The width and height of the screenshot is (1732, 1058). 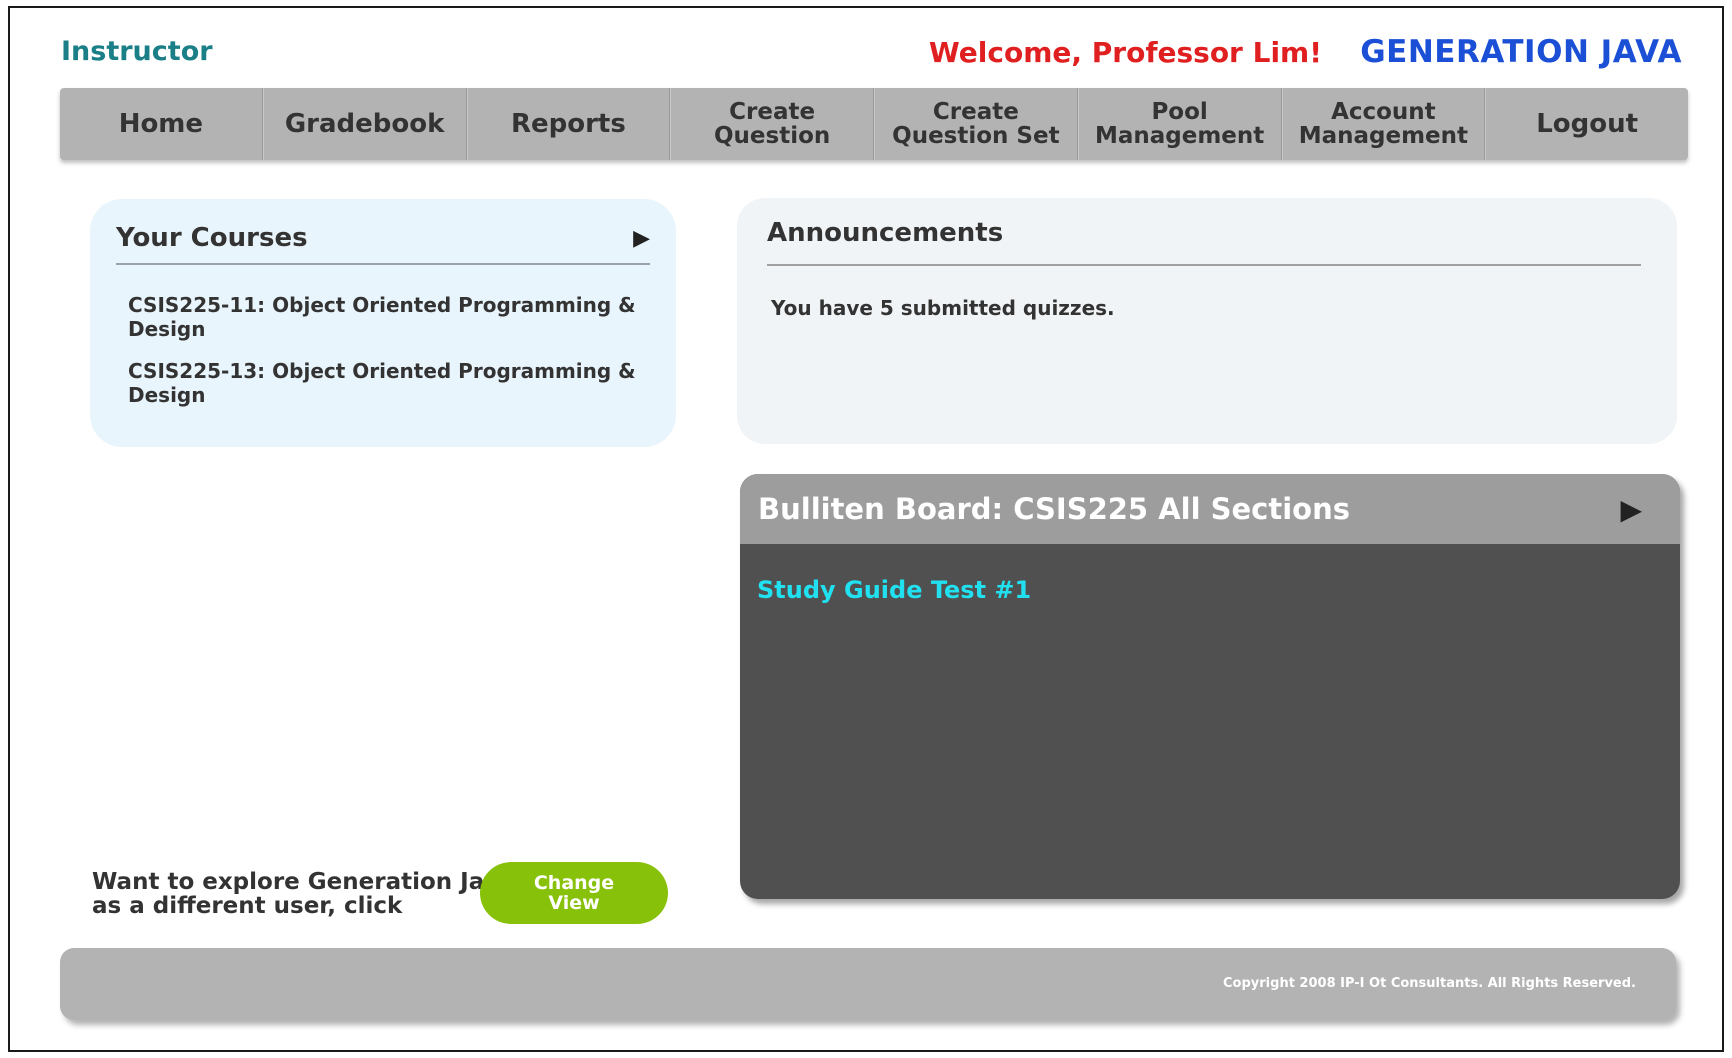 I want to click on announcement-text: You have 5 submitted quizzes., so click(x=943, y=308).